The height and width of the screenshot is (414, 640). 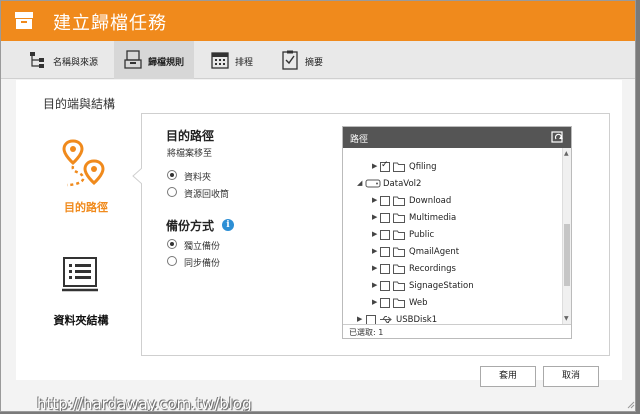 What do you see at coordinates (133, 59) in the screenshot?
I see `archive-rule-icon` at bounding box center [133, 59].